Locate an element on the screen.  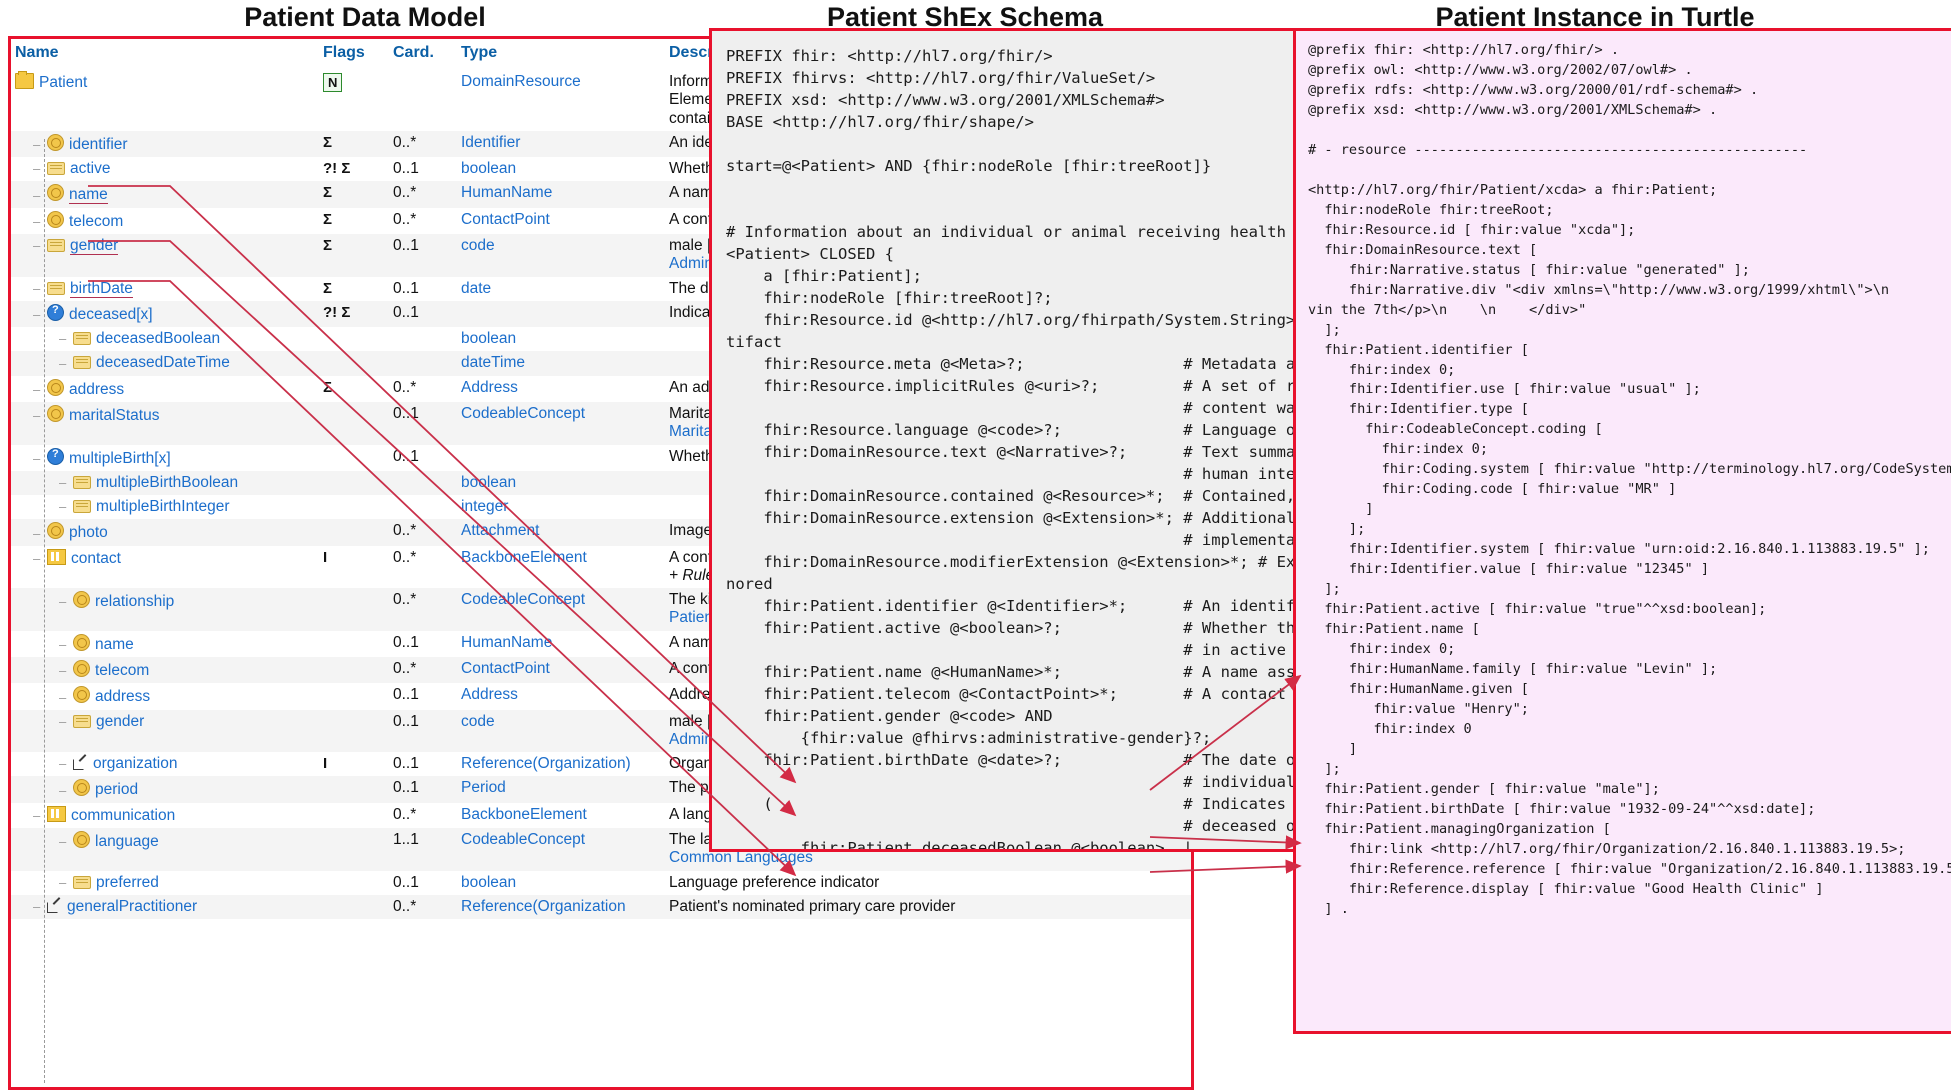
type-link: Reference(Organization) is located at coordinates (546, 763).